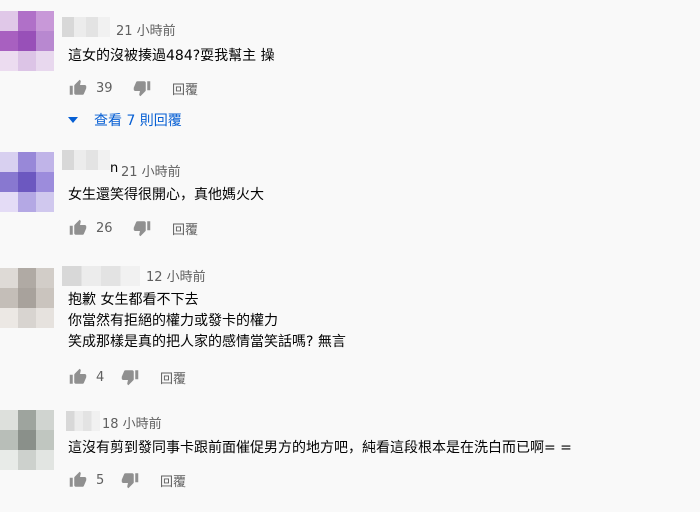  I want to click on comment-timestamp: 18 小時前, so click(132, 422).